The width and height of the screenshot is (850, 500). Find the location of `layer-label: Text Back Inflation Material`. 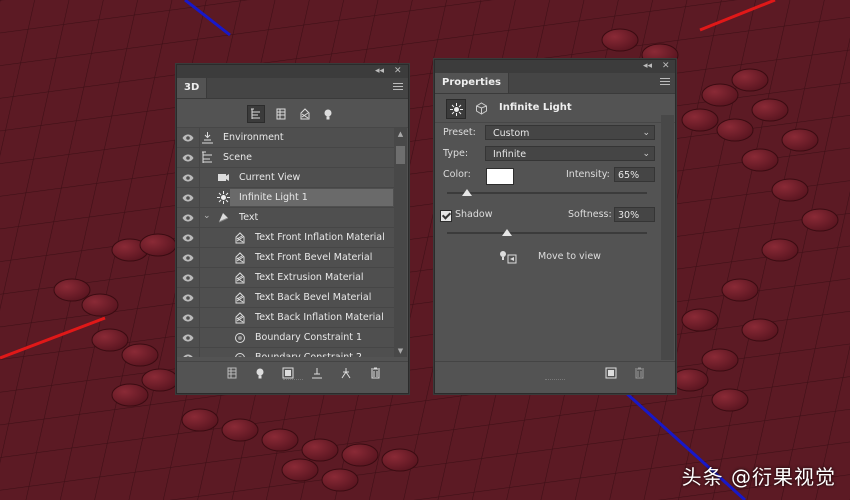

layer-label: Text Back Inflation Material is located at coordinates (319, 317).